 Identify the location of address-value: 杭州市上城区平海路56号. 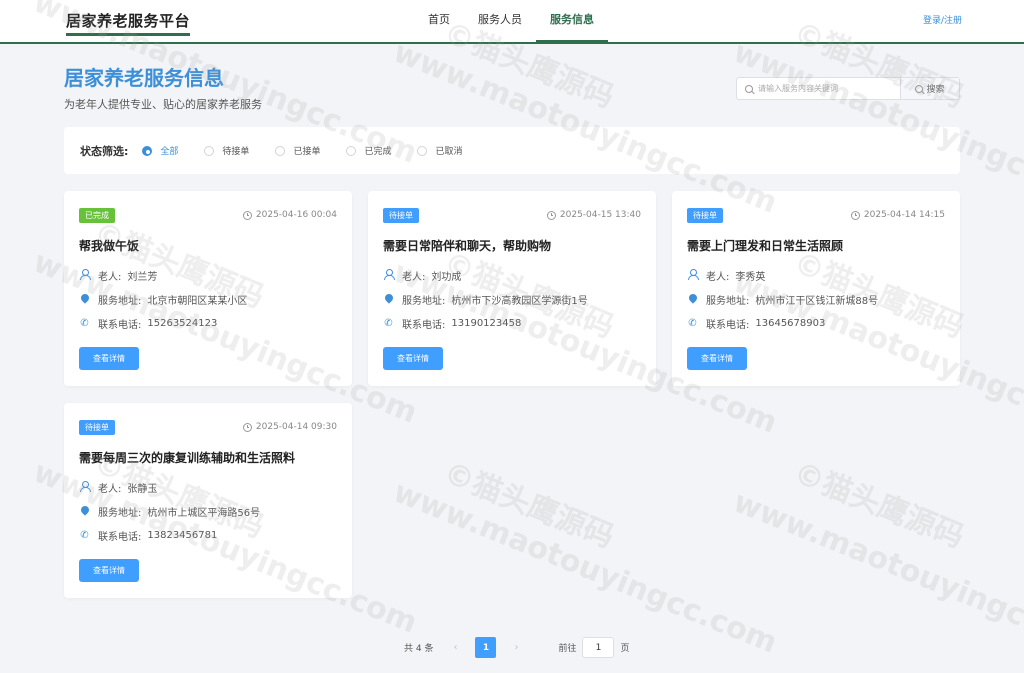
(204, 513).